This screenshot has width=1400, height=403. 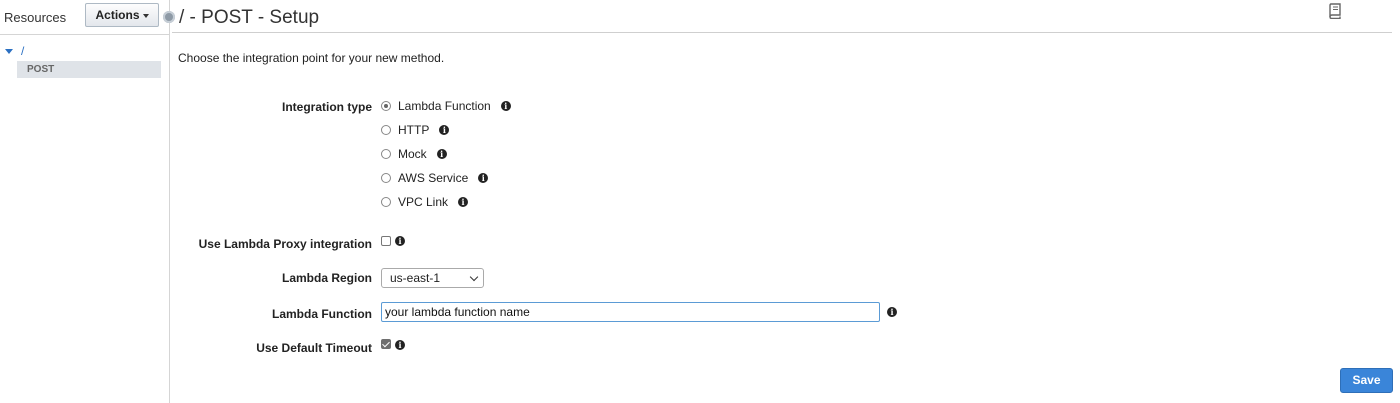 What do you see at coordinates (386, 202) in the screenshot?
I see `radio-vpc-link` at bounding box center [386, 202].